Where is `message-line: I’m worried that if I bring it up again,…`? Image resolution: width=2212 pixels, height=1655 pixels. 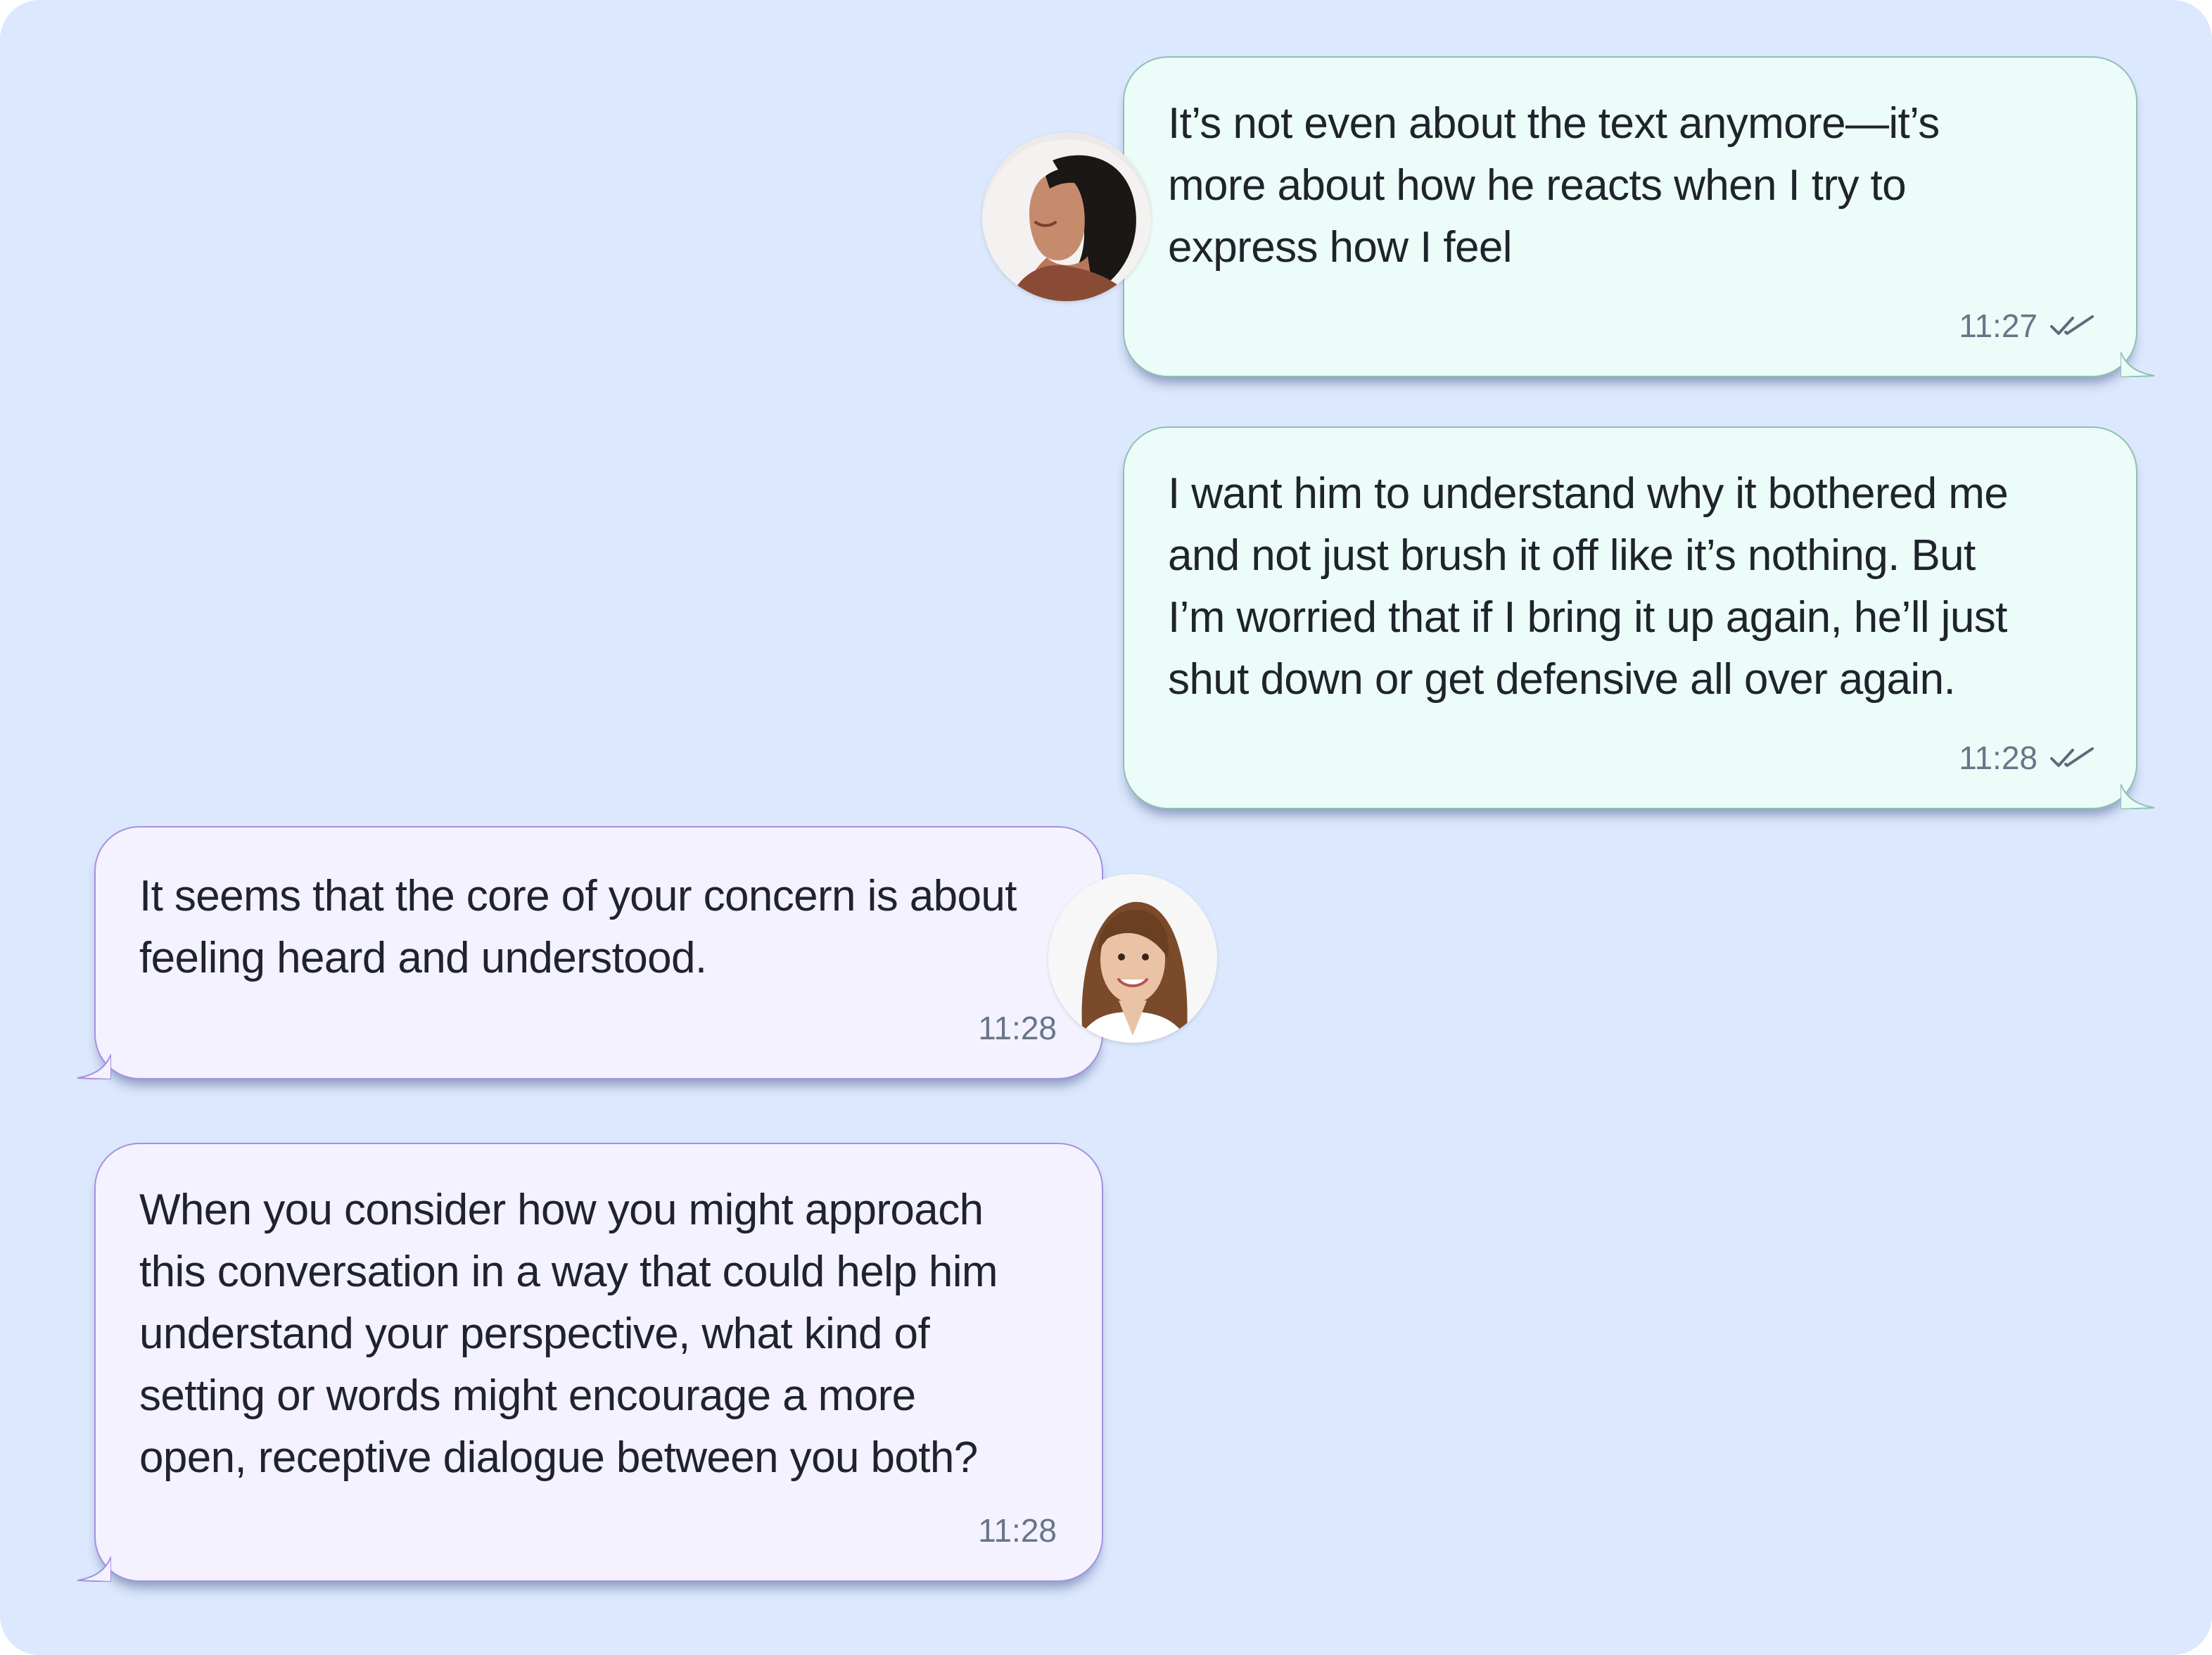
message-line: I’m worried that if I bring it up again,… is located at coordinates (1588, 617).